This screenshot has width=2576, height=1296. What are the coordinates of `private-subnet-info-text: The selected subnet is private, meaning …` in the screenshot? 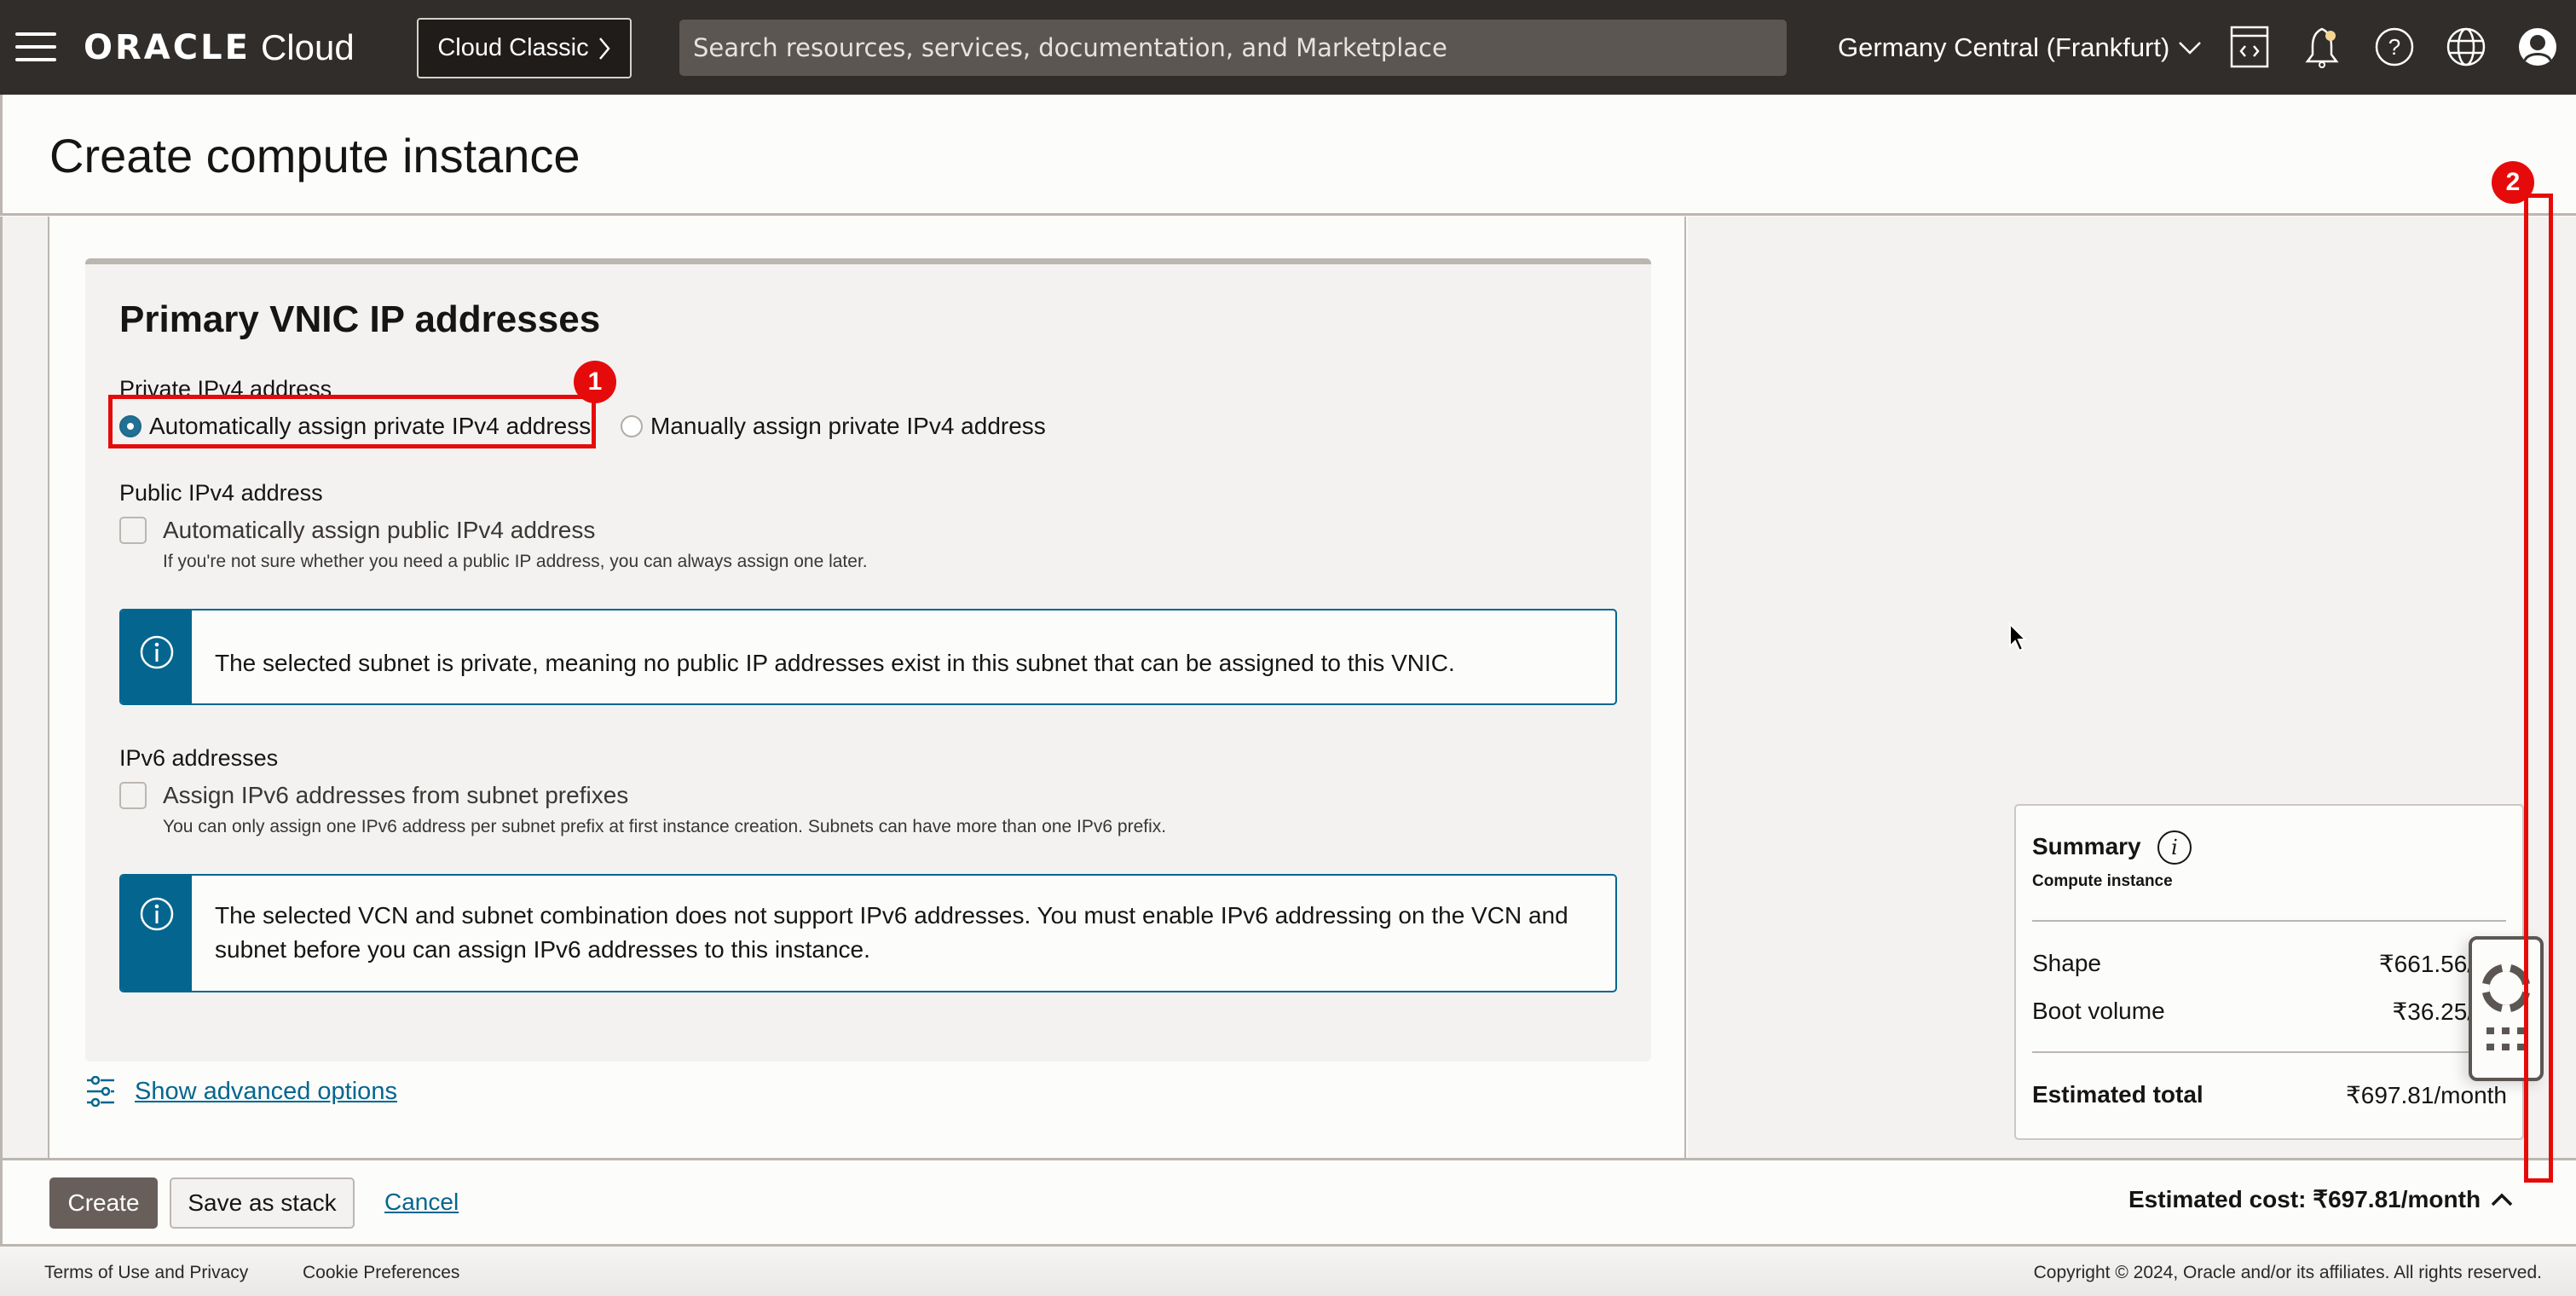 It's located at (835, 663).